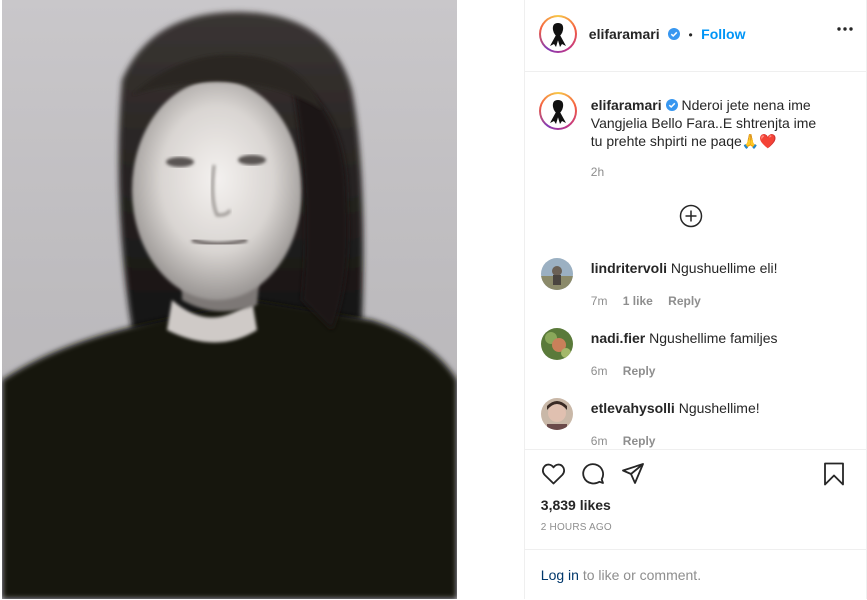  What do you see at coordinates (711, 338) in the screenshot?
I see `comment-text: Ngushellime familjes` at bounding box center [711, 338].